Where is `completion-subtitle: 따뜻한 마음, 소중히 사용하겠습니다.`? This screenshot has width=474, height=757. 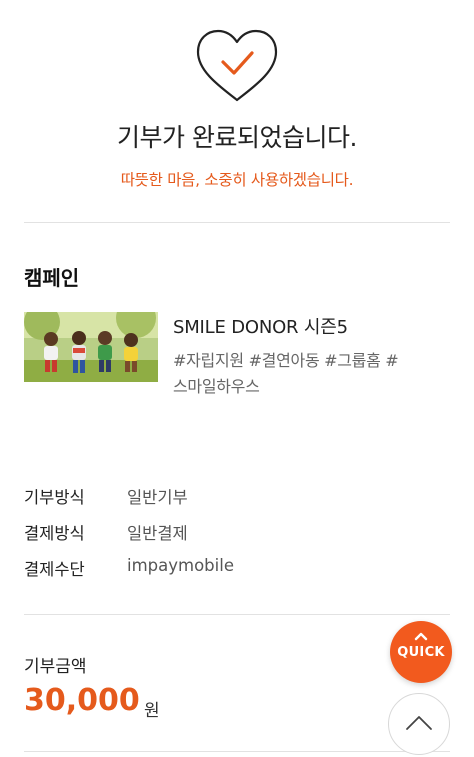
completion-subtitle: 따뜻한 마음, 소중히 사용하겠습니다. is located at coordinates (237, 180).